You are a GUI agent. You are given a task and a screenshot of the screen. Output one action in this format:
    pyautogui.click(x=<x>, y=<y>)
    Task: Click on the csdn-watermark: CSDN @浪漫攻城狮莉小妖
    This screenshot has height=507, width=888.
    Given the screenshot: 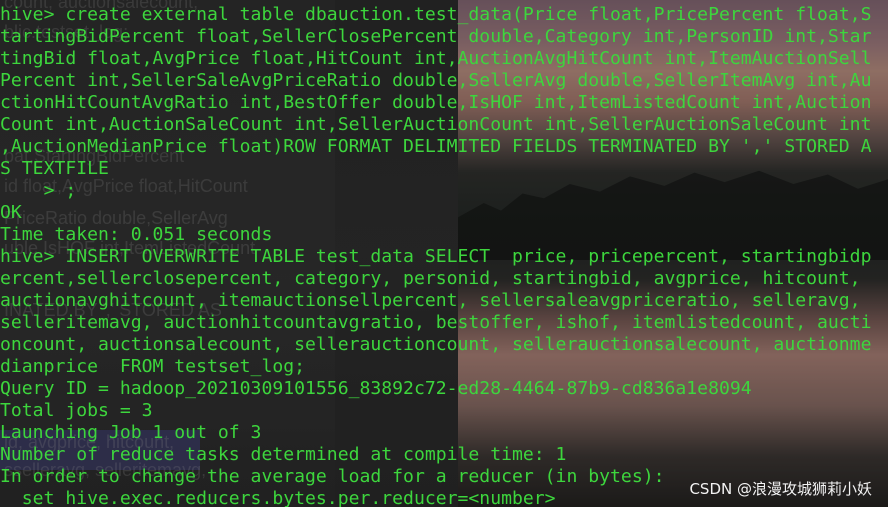 What is the action you would take?
    pyautogui.click(x=780, y=489)
    